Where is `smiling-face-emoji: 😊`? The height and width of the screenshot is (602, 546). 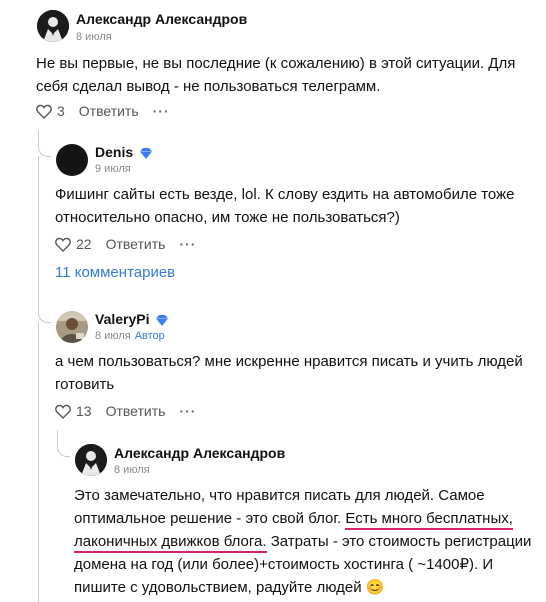 smiling-face-emoji: 😊 is located at coordinates (375, 587).